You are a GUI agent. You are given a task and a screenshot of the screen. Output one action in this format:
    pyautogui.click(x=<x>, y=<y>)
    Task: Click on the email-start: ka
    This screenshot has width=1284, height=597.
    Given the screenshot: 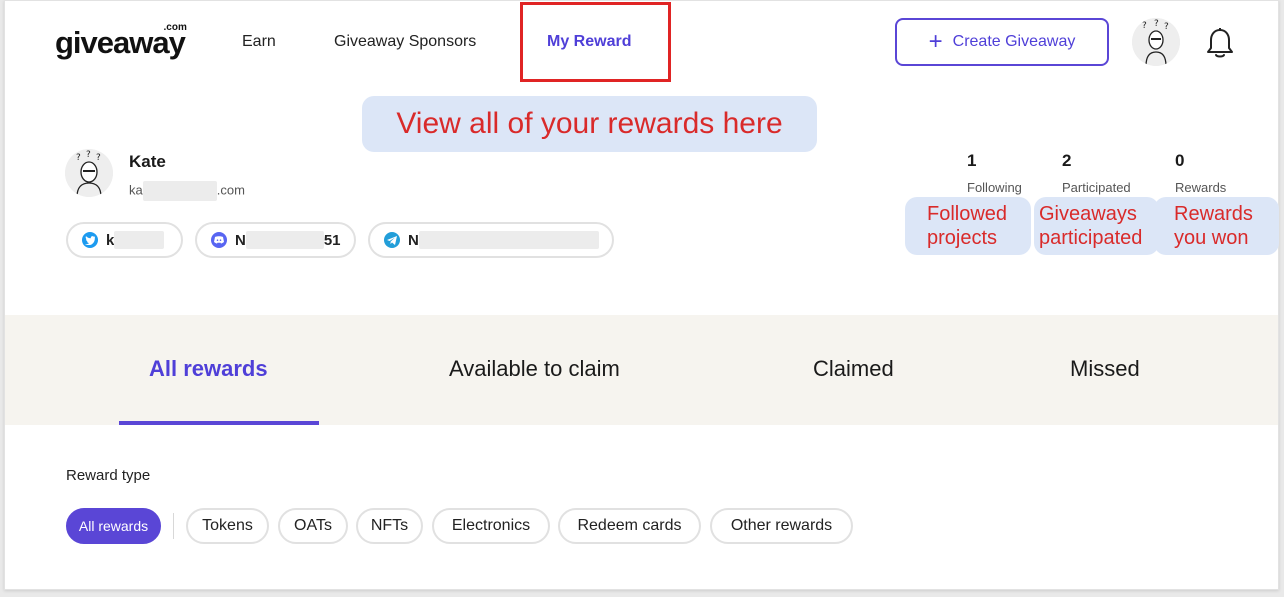 What is the action you would take?
    pyautogui.click(x=136, y=190)
    